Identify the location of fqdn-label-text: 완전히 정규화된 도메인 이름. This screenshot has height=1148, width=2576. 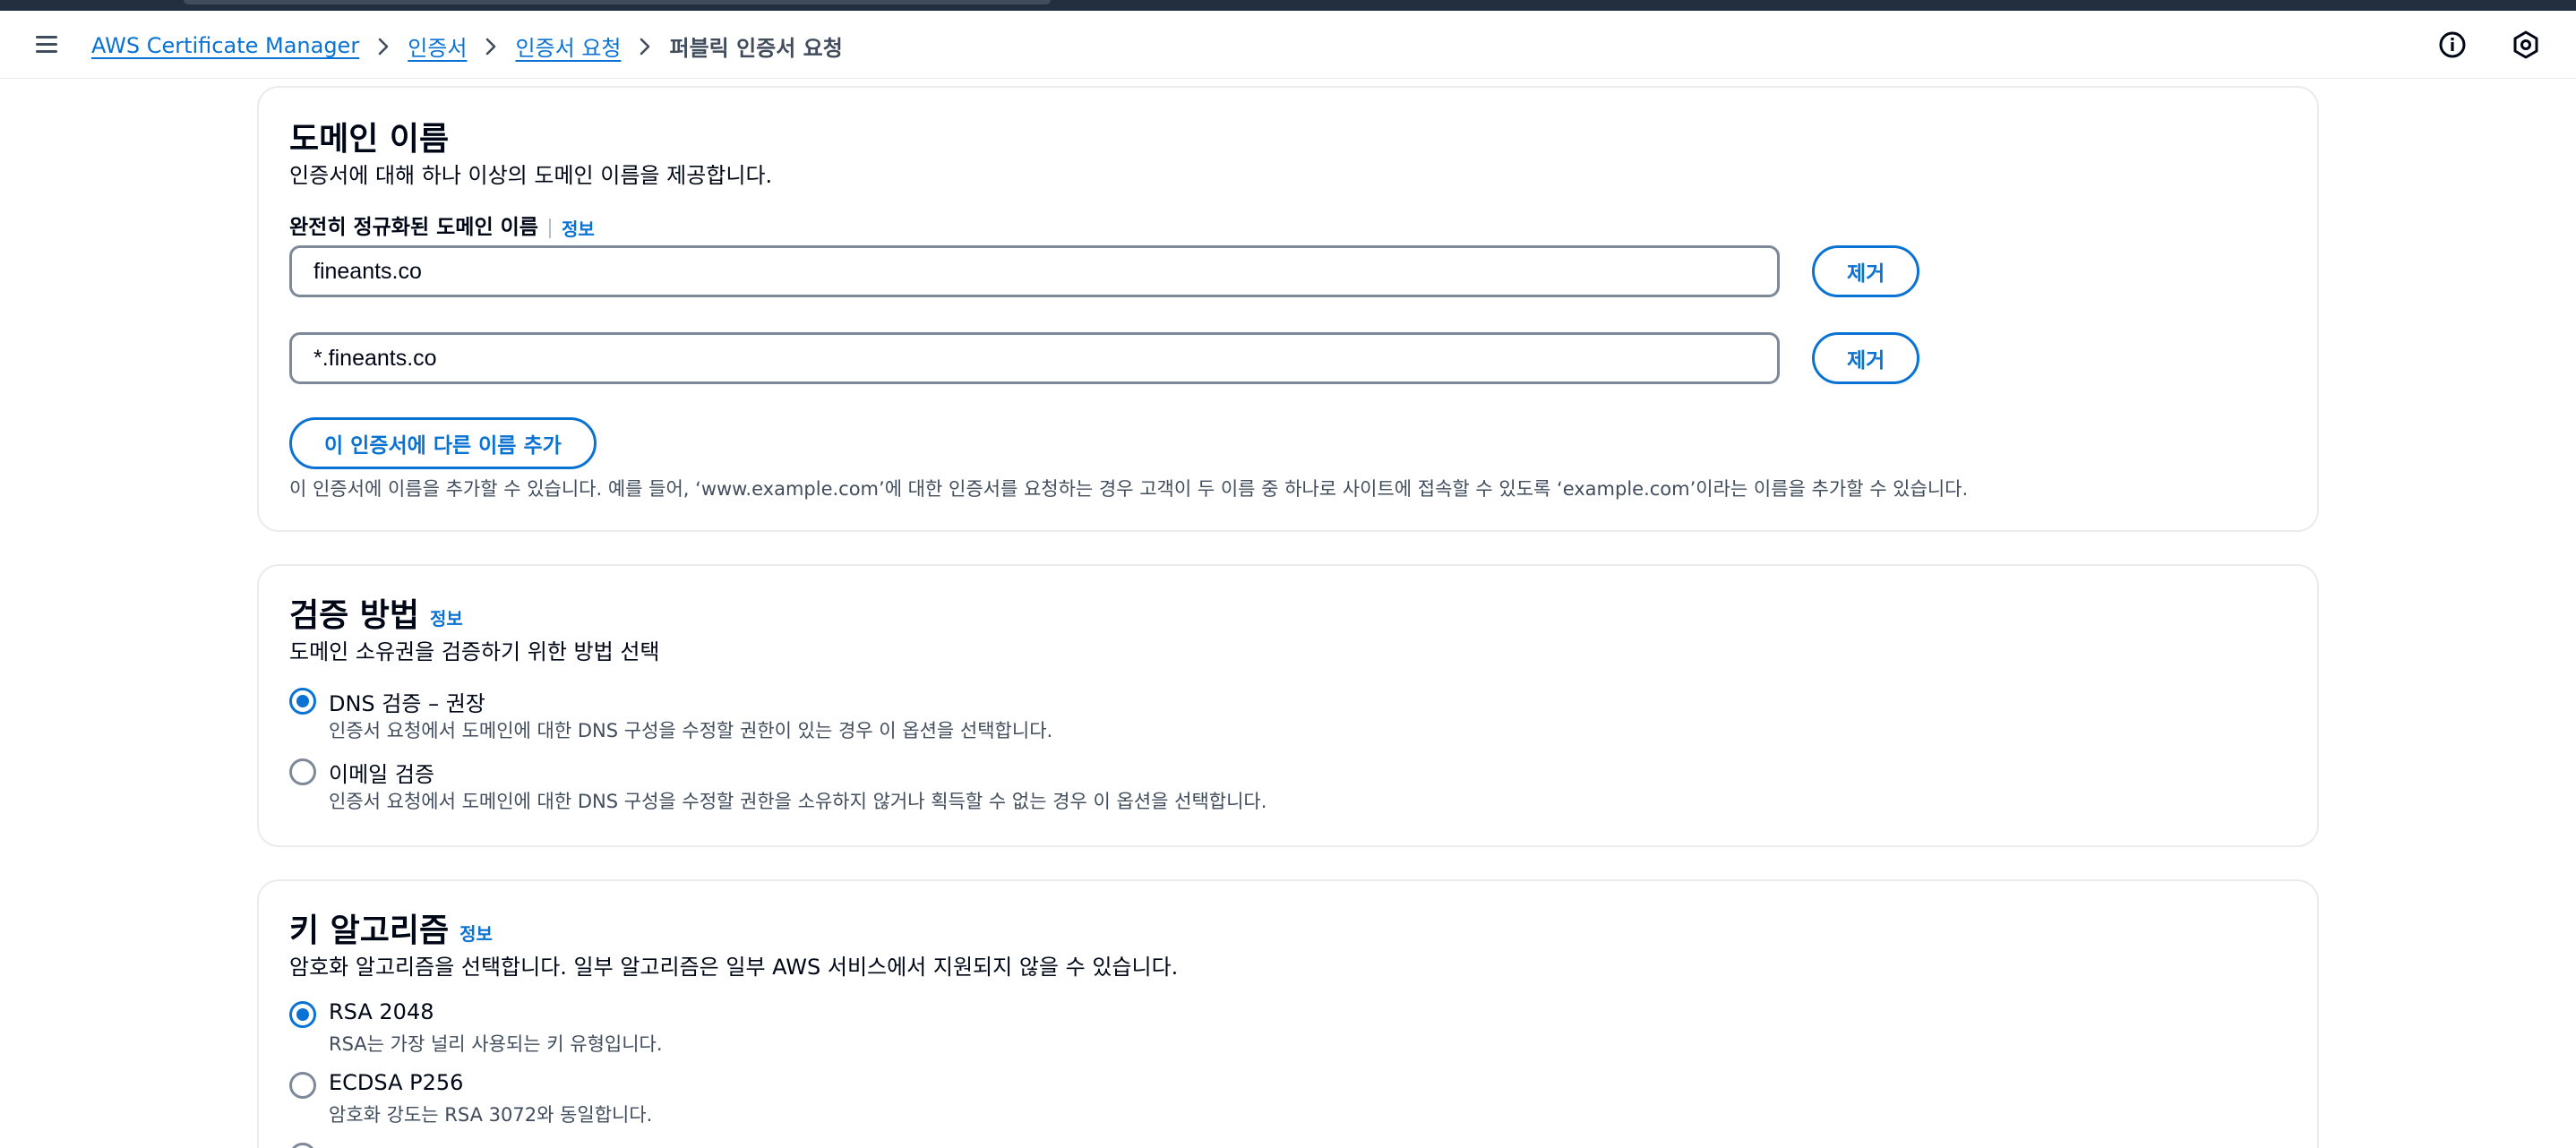
(413, 227).